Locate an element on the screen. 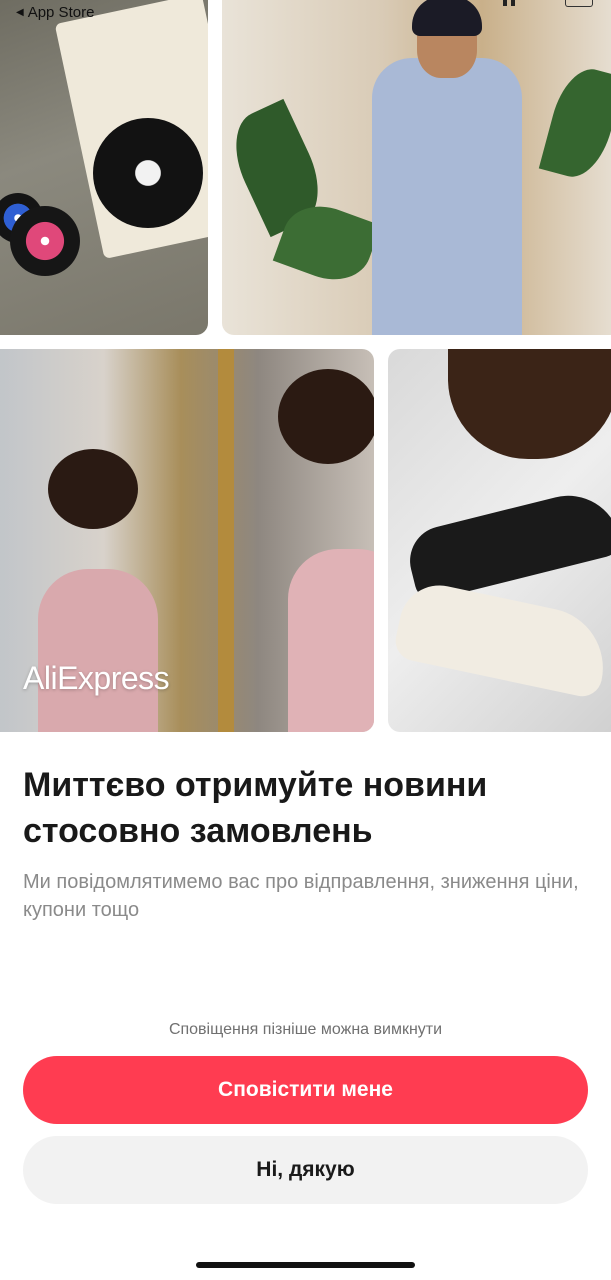 This screenshot has width=611, height=1280. no-thanks-button: Ні, дякую is located at coordinates (305, 1170).